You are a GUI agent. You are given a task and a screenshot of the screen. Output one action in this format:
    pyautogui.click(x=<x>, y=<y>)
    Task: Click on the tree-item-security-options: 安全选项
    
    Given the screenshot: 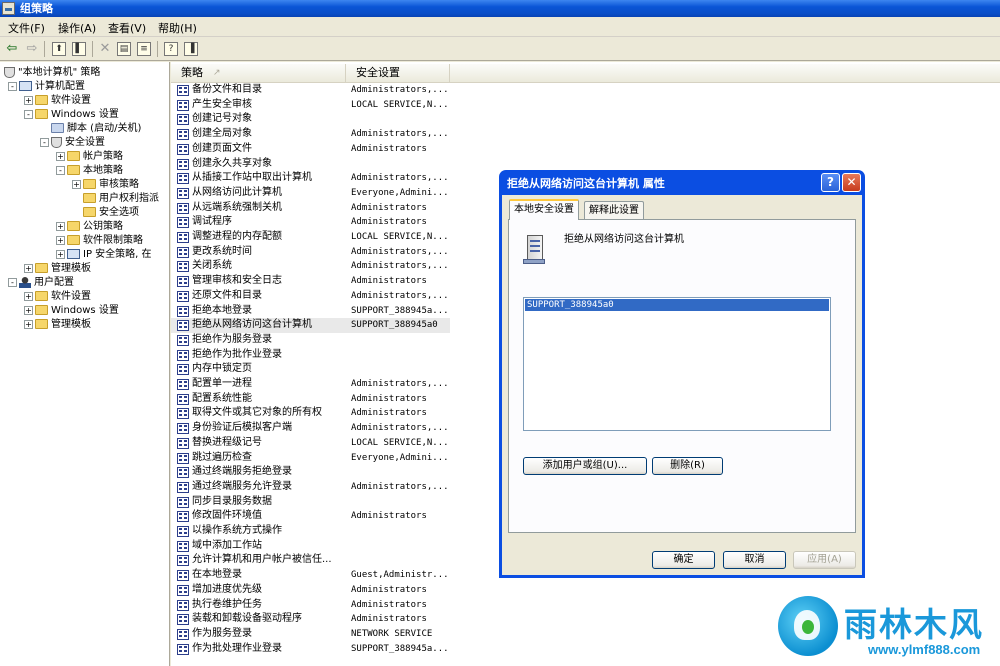 What is the action you would take?
    pyautogui.click(x=105, y=213)
    